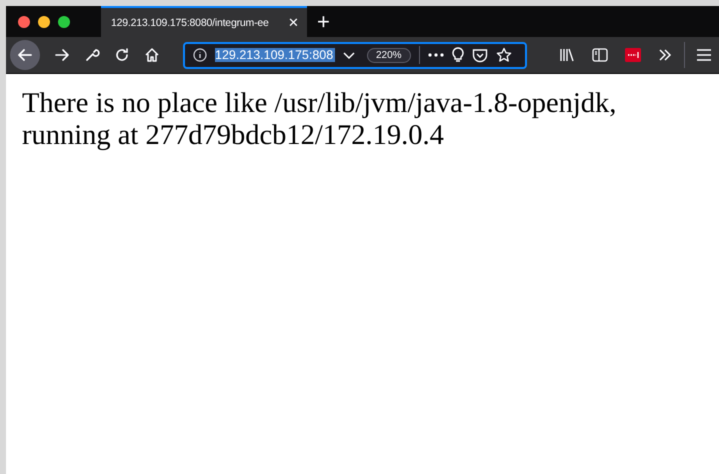  I want to click on wrench-icon, so click(92, 55).